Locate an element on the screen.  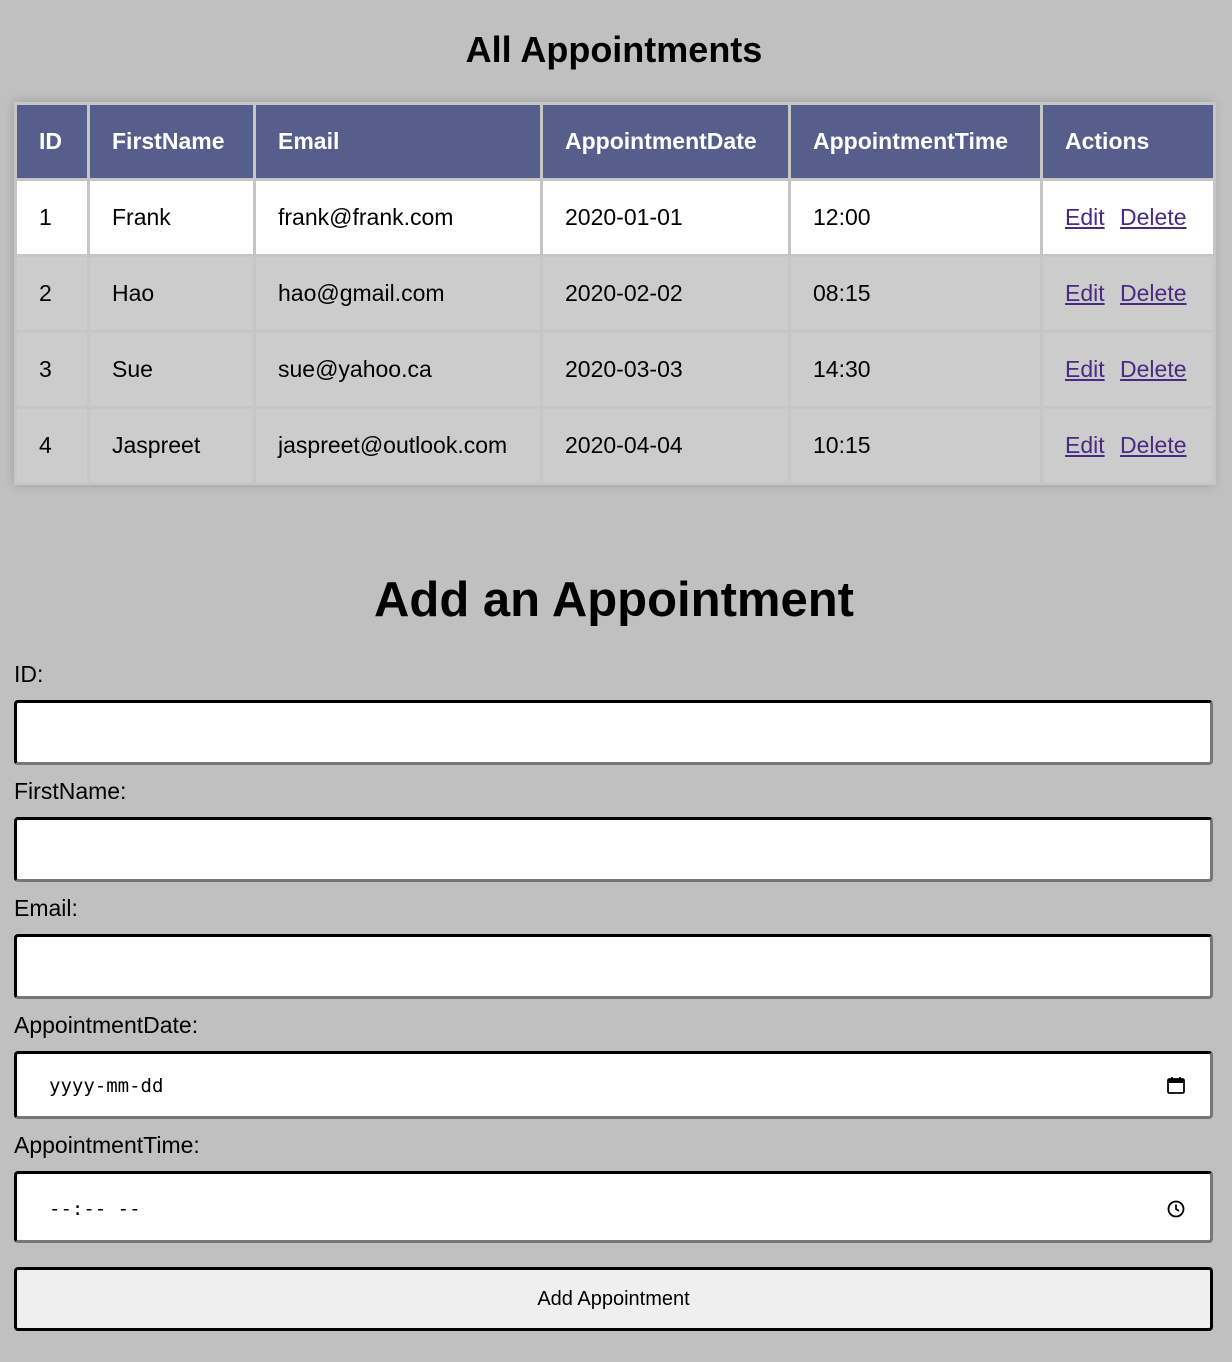
id-input is located at coordinates (613, 732).